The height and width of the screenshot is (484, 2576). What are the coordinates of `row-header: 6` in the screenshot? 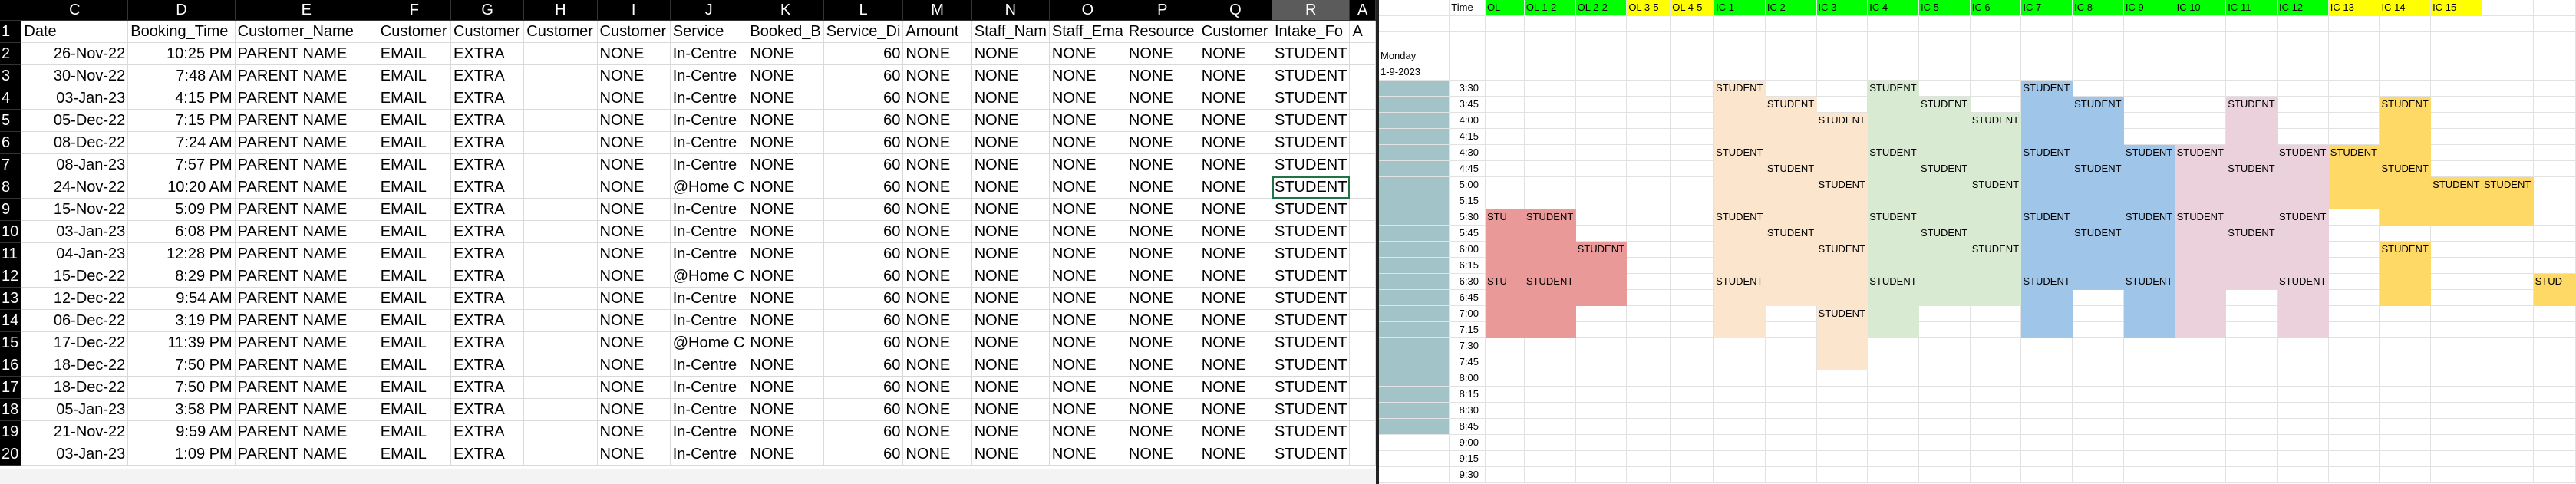 It's located at (11, 142).